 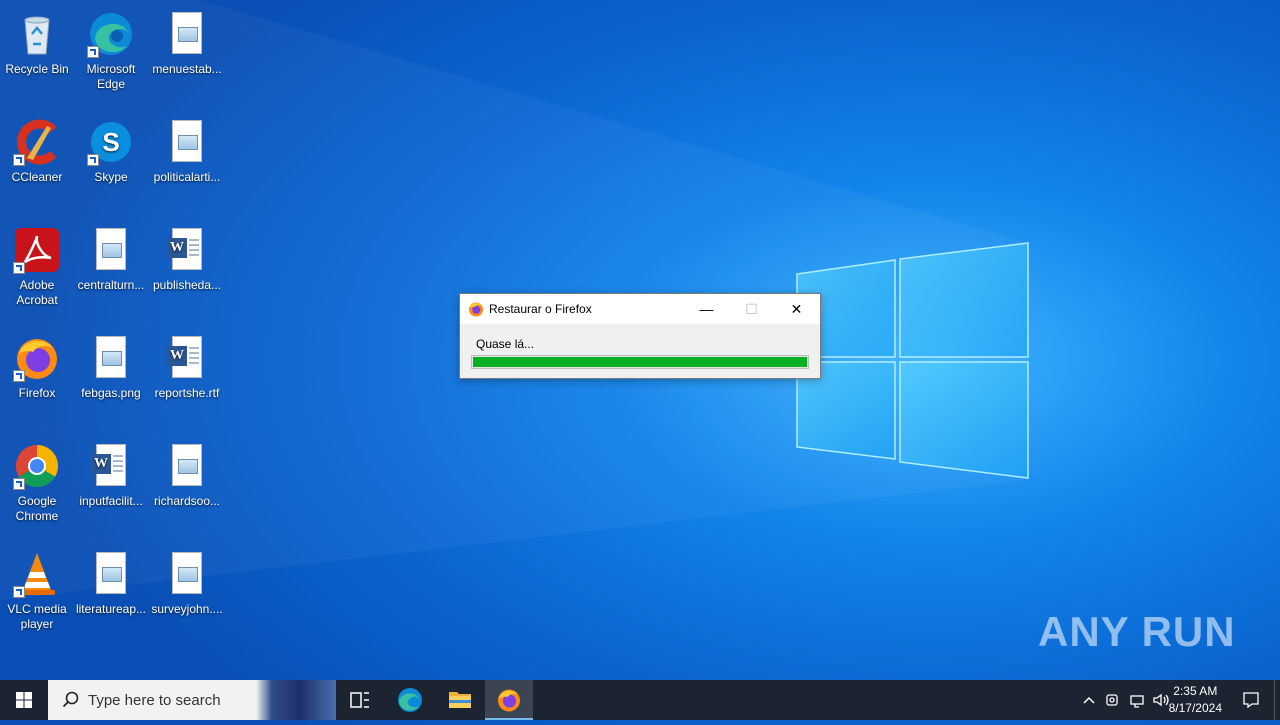 I want to click on desktop-icon-microsoft-edge: Microsoft Edge, so click(x=111, y=54).